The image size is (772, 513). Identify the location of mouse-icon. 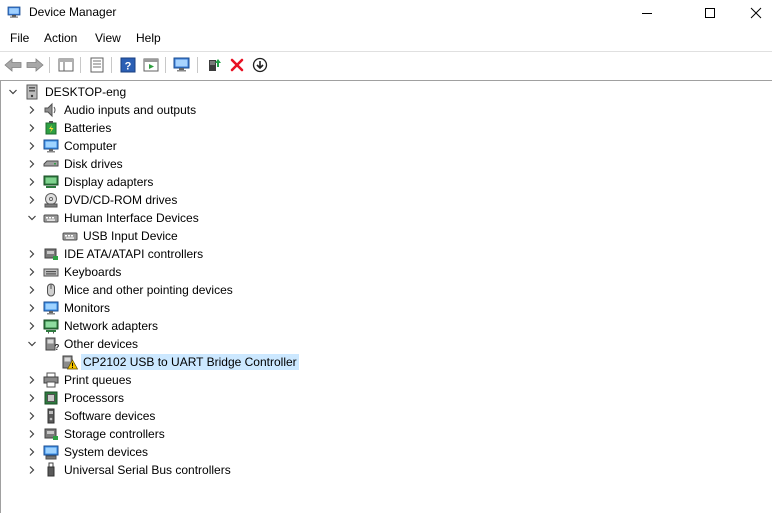
(51, 290).